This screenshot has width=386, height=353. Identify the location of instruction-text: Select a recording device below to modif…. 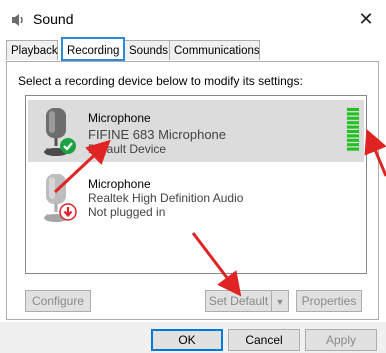
(160, 81).